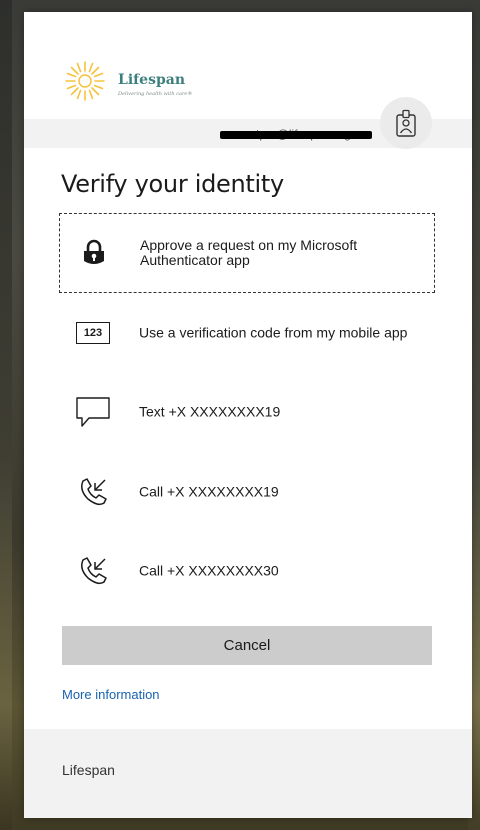 Image resolution: width=480 pixels, height=830 pixels. I want to click on lifespan-logo: Lifespan Delivering health with care®, so click(132, 79).